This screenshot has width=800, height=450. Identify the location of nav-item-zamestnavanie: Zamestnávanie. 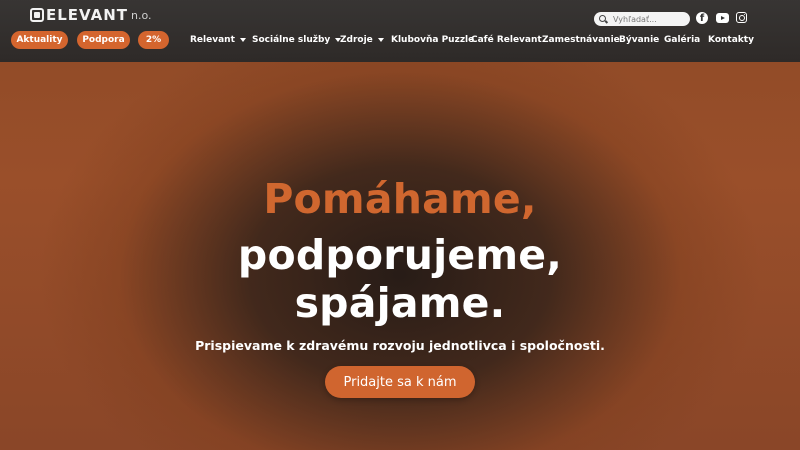
(581, 40).